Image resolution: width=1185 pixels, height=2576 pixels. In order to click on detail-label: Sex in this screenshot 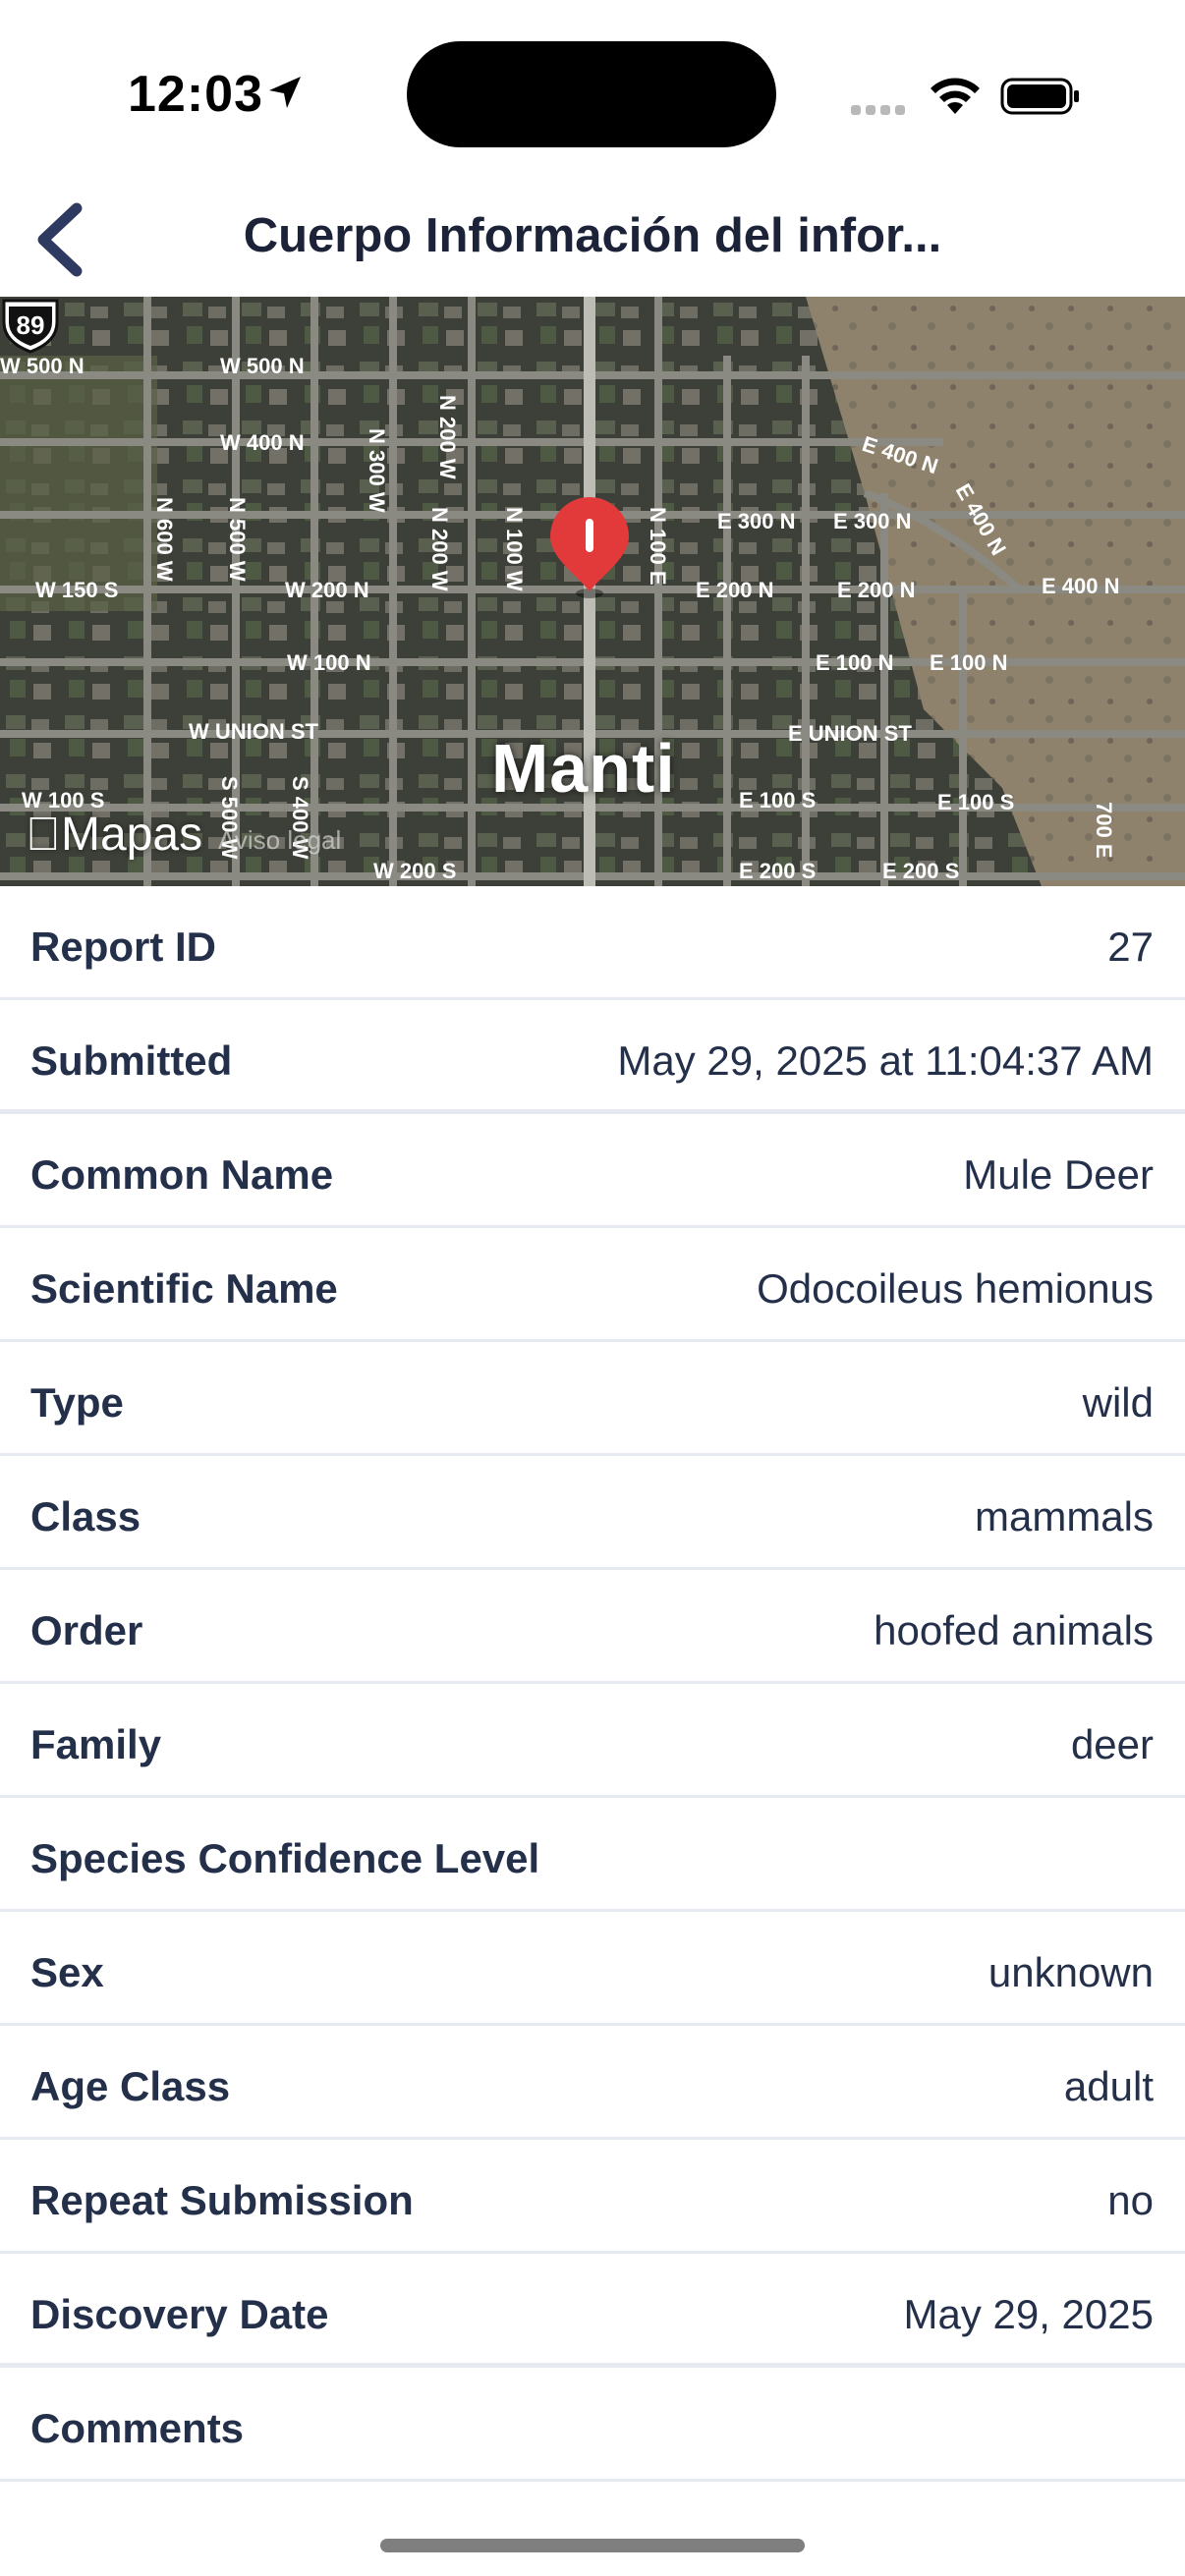, I will do `click(67, 1972)`.